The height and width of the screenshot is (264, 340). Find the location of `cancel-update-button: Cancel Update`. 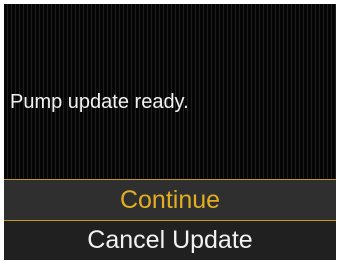

cancel-update-button: Cancel Update is located at coordinates (170, 240).